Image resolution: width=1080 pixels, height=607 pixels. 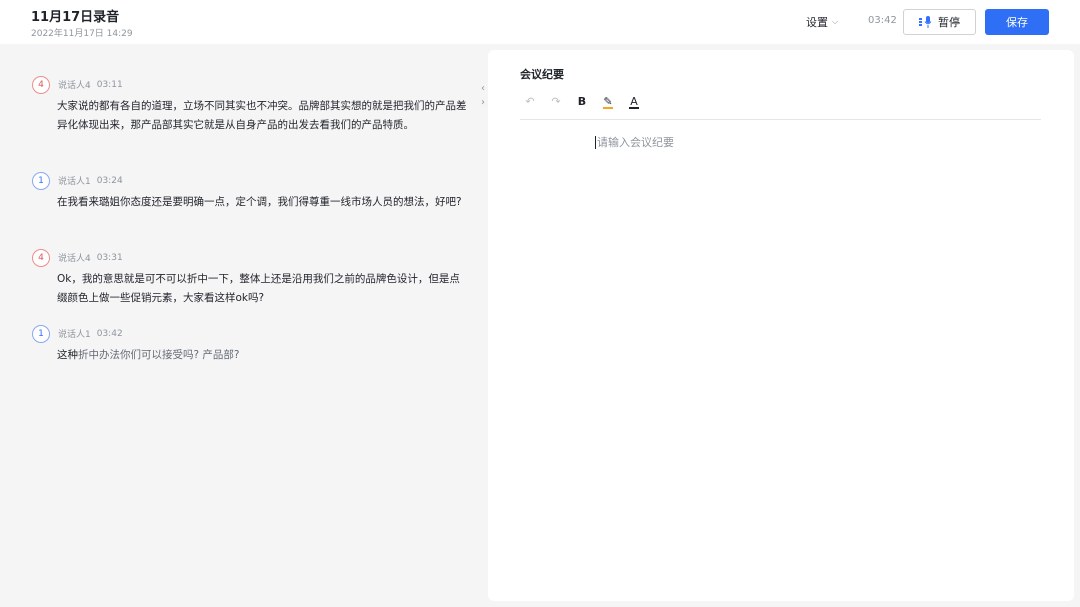 I want to click on entry-timestamp: 03:42, so click(x=110, y=334).